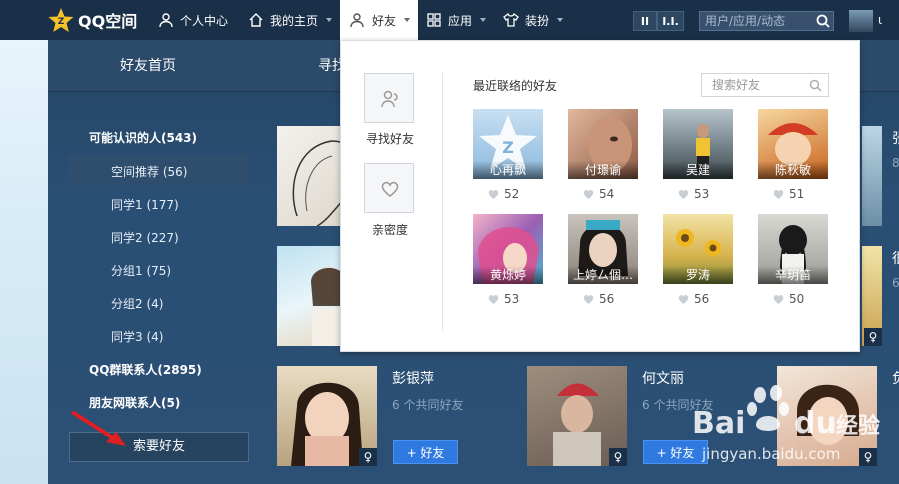 This screenshot has height=484, width=899. Describe the element at coordinates (793, 144) in the screenshot. I see `recent-friend-avatar: 陈秋敏` at that location.